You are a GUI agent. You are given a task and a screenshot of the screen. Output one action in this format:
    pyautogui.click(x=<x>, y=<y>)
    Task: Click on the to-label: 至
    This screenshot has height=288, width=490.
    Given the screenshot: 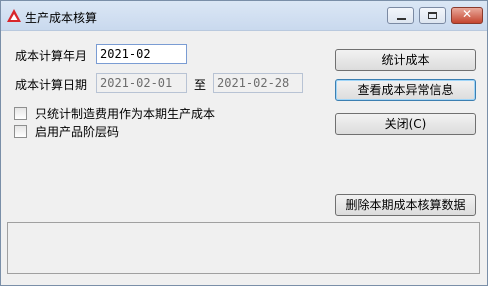 What is the action you would take?
    pyautogui.click(x=200, y=85)
    